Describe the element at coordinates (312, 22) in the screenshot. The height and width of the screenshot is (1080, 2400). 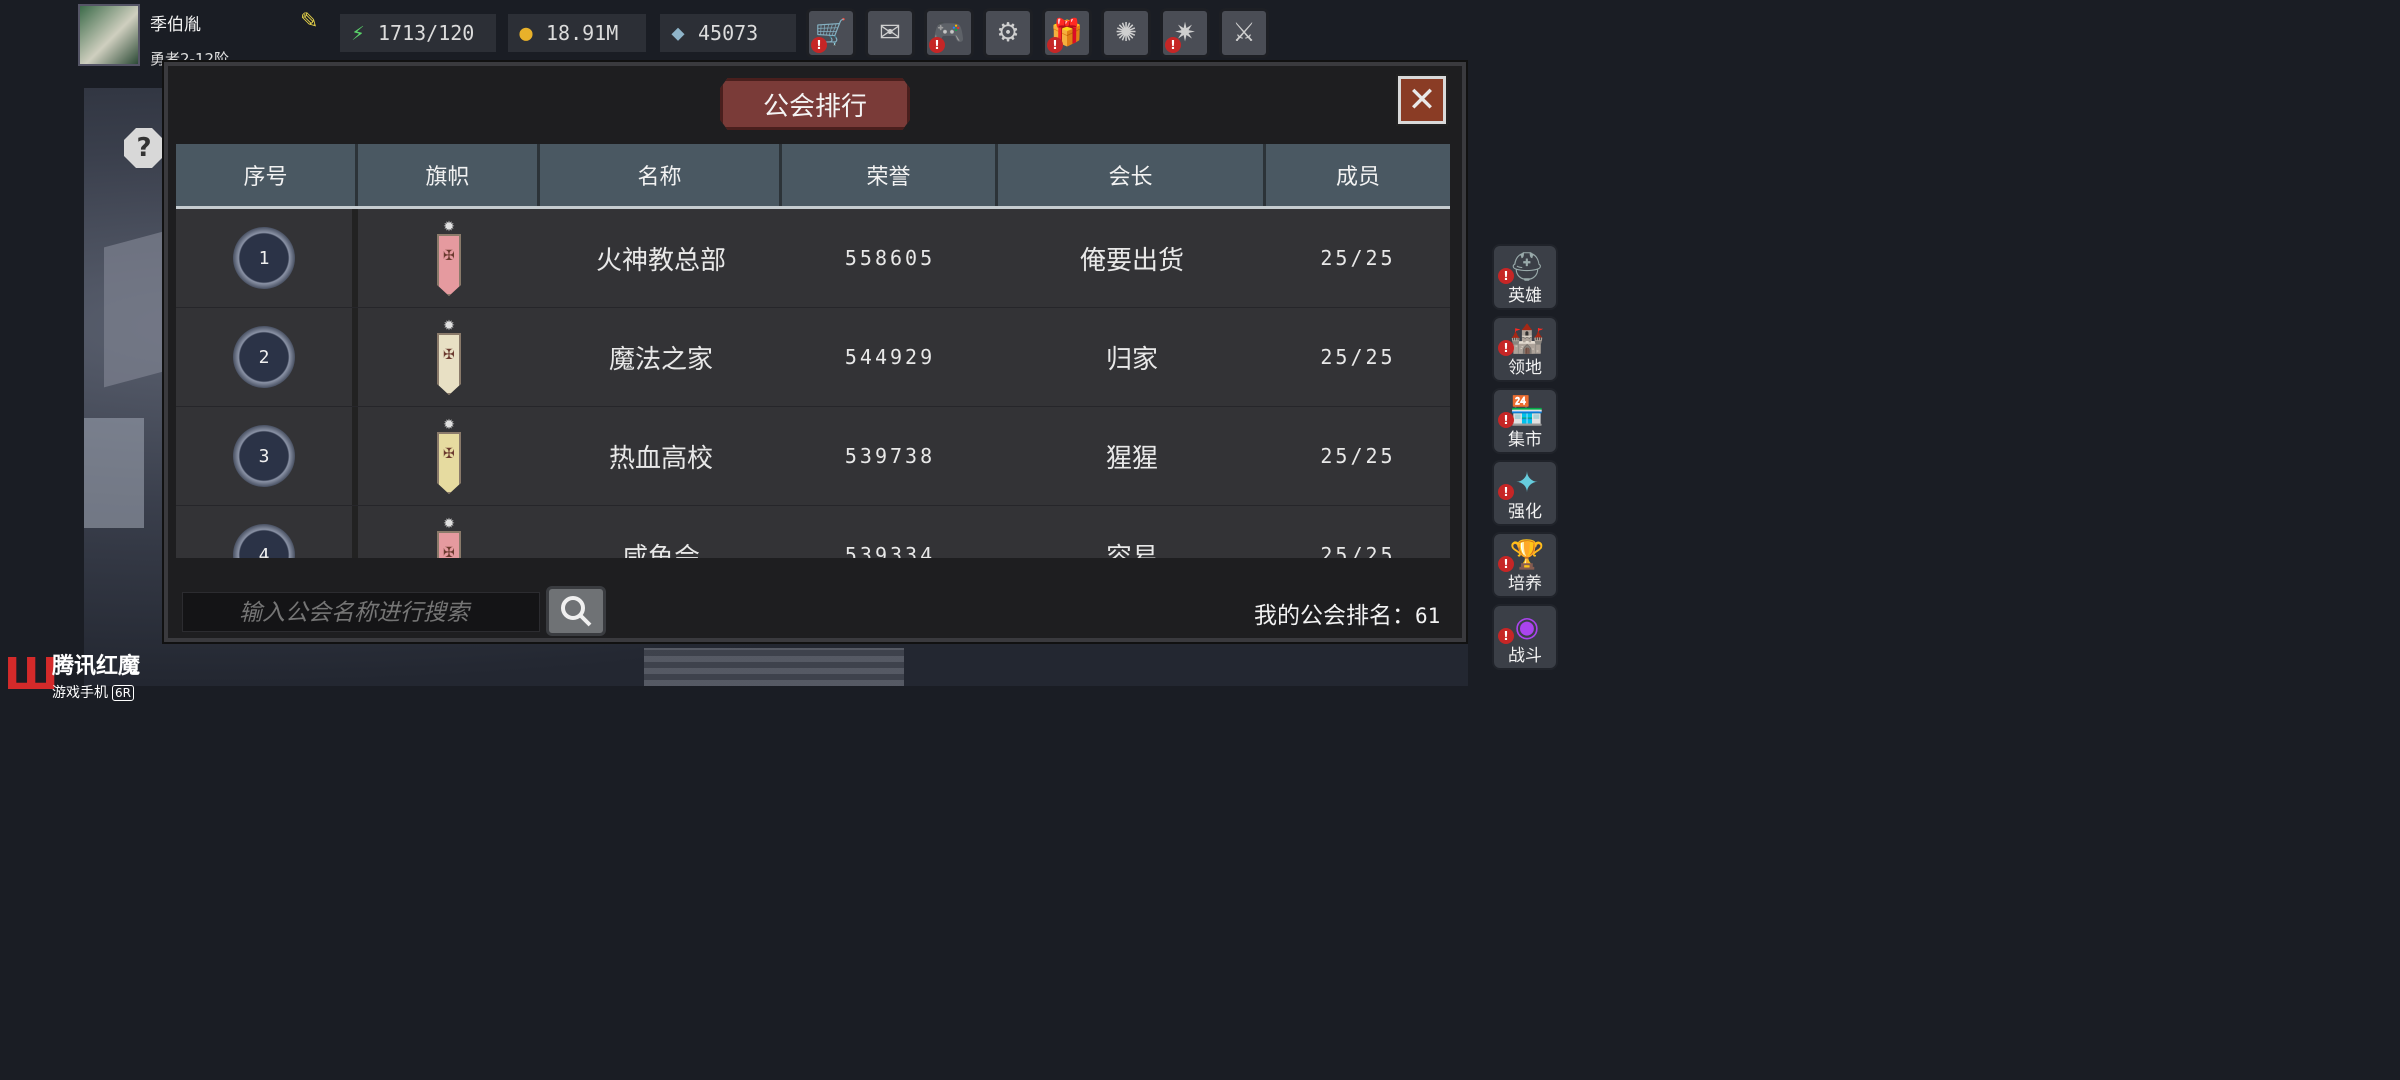
I see `edit-name-icon: ✎` at that location.